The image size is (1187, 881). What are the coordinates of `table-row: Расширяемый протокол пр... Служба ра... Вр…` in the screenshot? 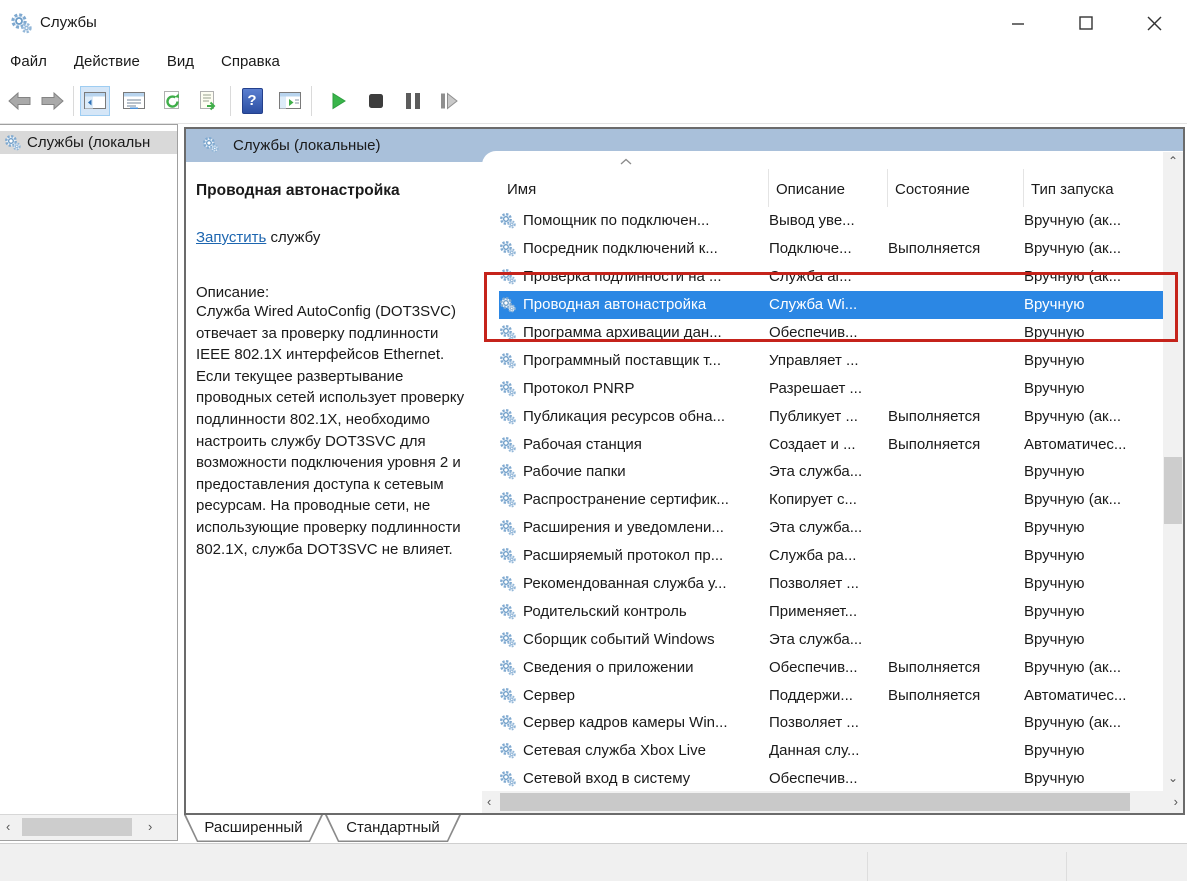 It's located at (831, 556).